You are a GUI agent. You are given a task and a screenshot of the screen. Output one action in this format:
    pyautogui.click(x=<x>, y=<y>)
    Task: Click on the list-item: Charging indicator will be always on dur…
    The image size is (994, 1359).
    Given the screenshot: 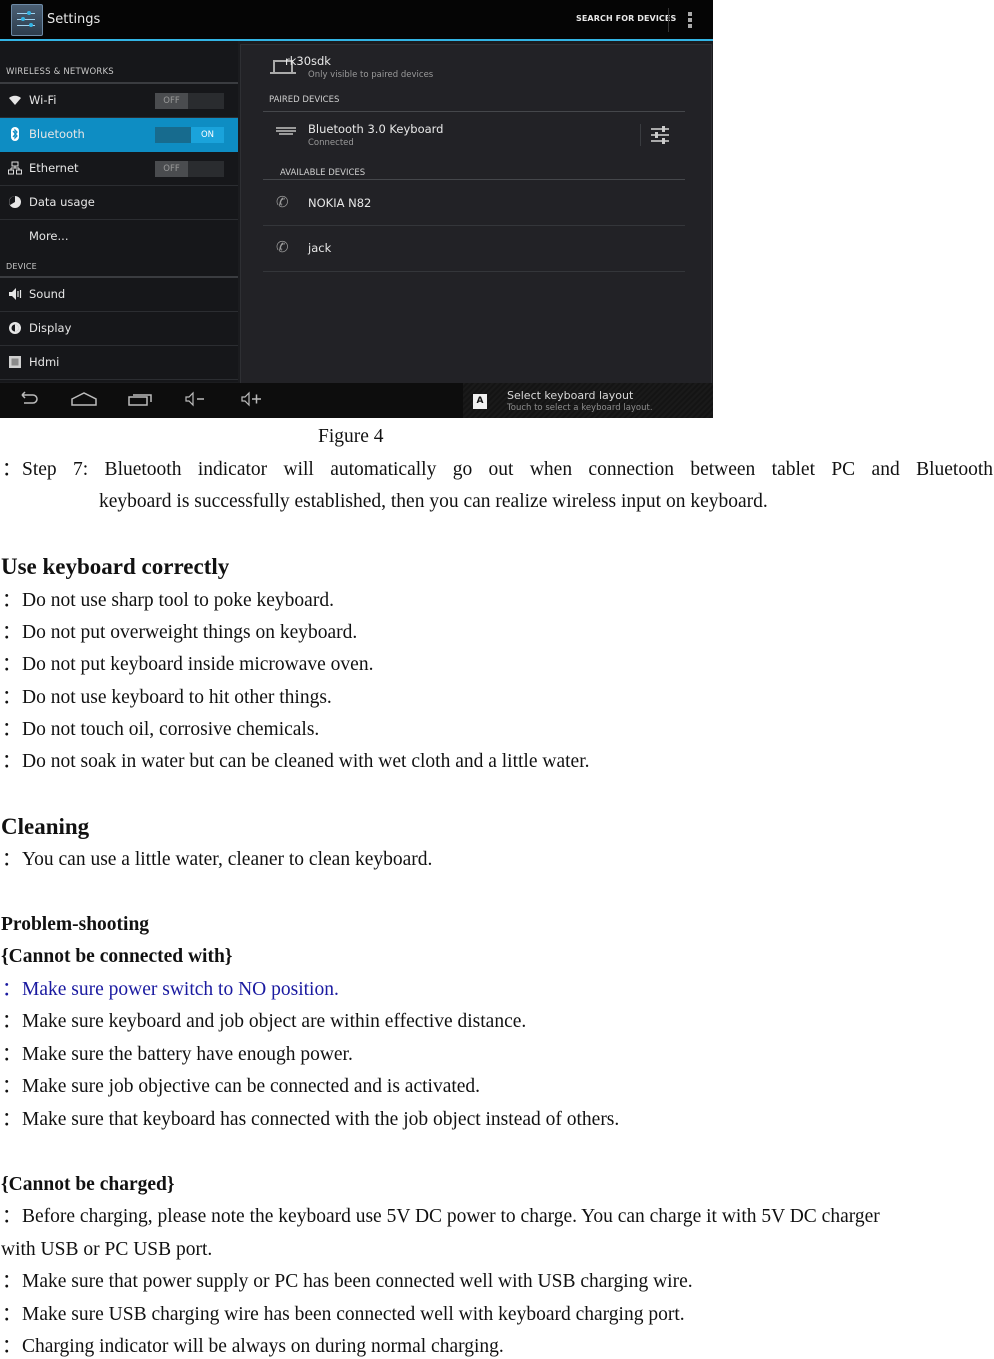 What is the action you would take?
    pyautogui.click(x=263, y=1346)
    